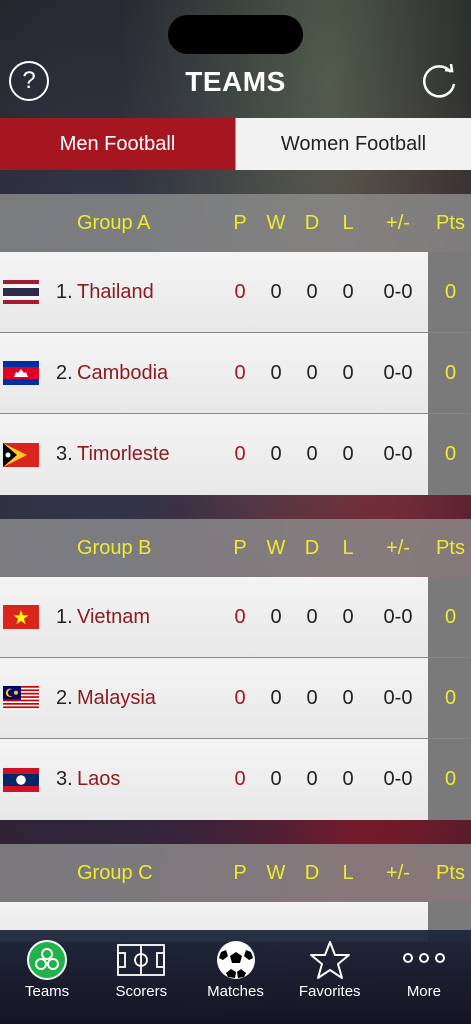 The width and height of the screenshot is (471, 1024). I want to click on star-icon, so click(329, 960).